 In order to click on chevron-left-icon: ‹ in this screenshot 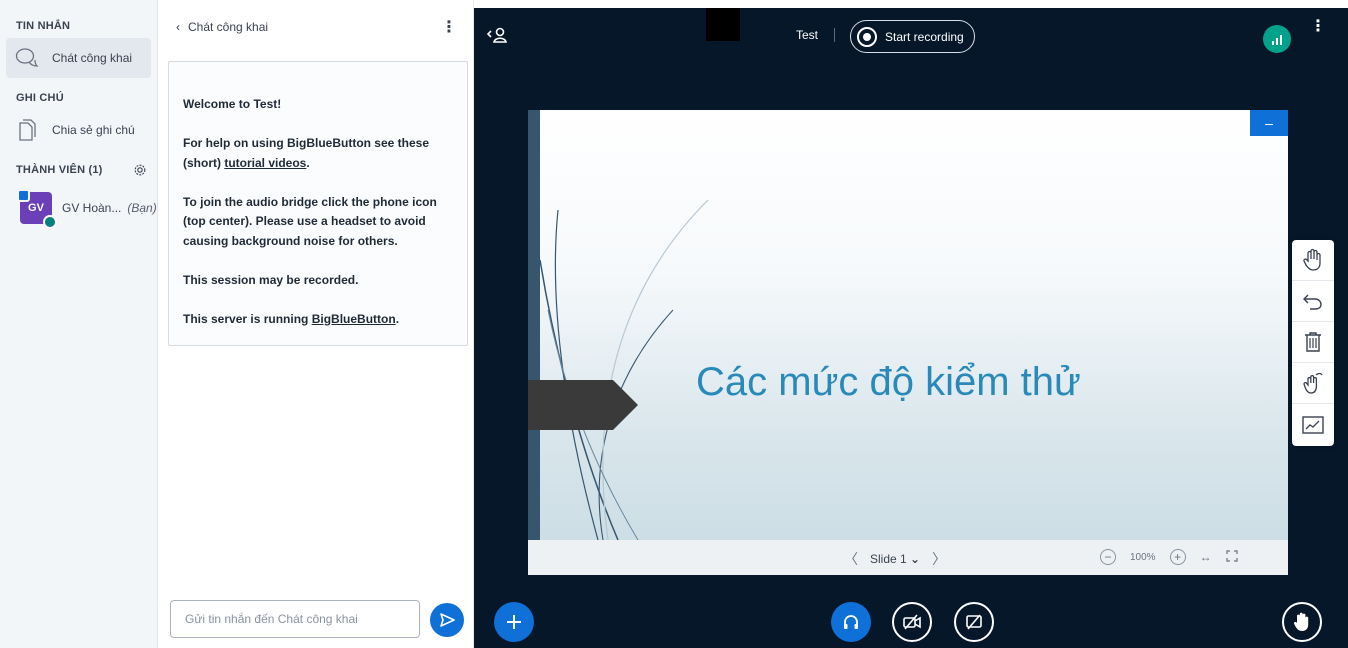, I will do `click(178, 27)`.